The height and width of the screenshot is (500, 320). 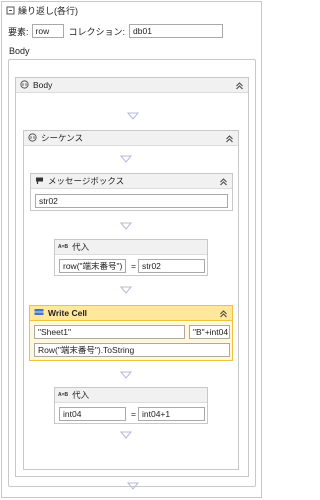 I want to click on element-label: 要素:, so click(x=18, y=31).